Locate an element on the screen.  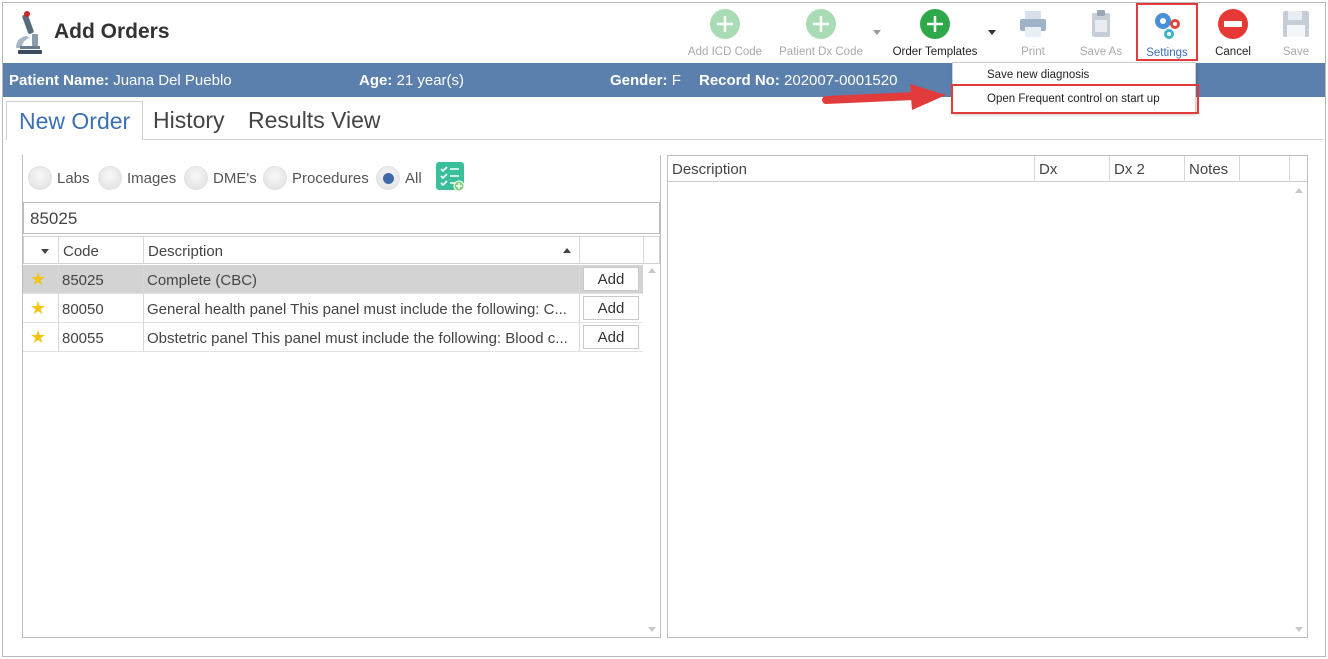
settings-label: Settings is located at coordinates (1167, 53).